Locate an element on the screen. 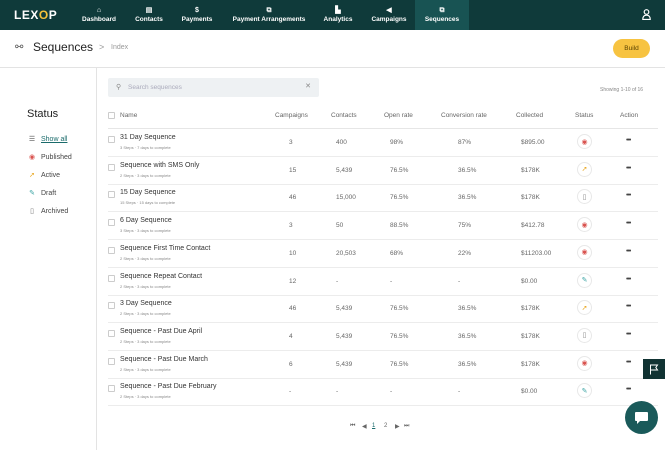 Image resolution: width=665 pixels, height=450 pixels. sequence-name: 3 Day Sequence is located at coordinates (146, 303).